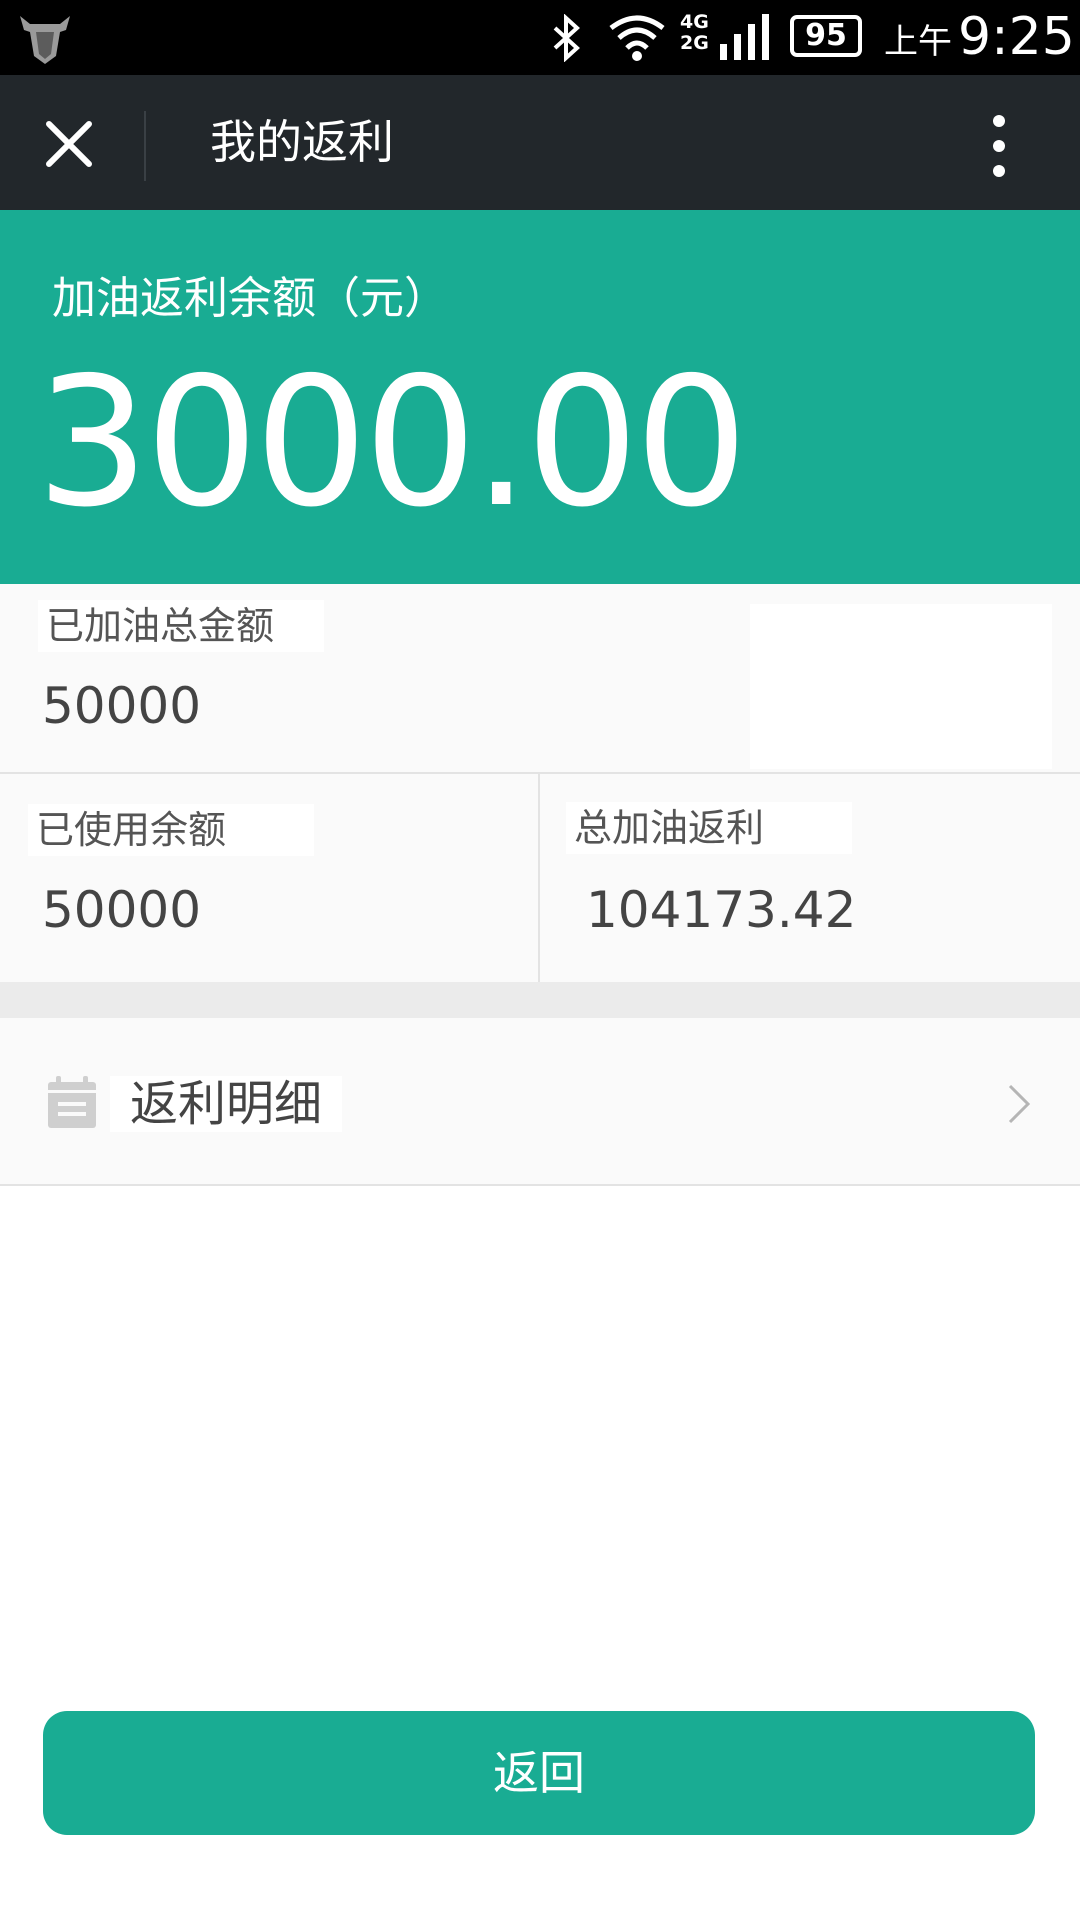 The height and width of the screenshot is (1920, 1080). What do you see at coordinates (540, 1102) in the screenshot?
I see `rebate-detail-item: 返利明细` at bounding box center [540, 1102].